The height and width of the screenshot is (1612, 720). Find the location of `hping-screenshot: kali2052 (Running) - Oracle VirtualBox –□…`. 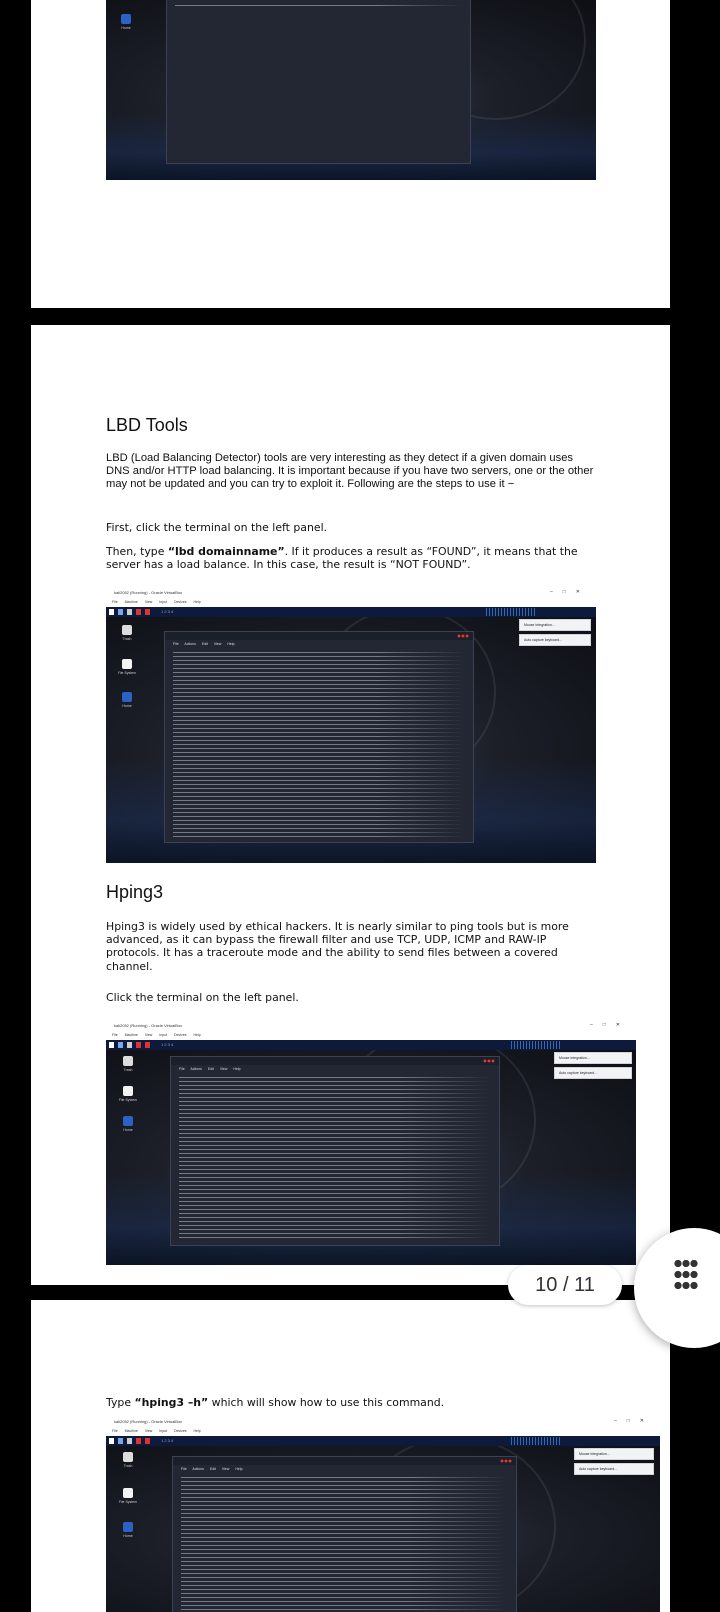

hping-screenshot: kali2052 (Running) - Oracle VirtualBox –□… is located at coordinates (371, 1142).